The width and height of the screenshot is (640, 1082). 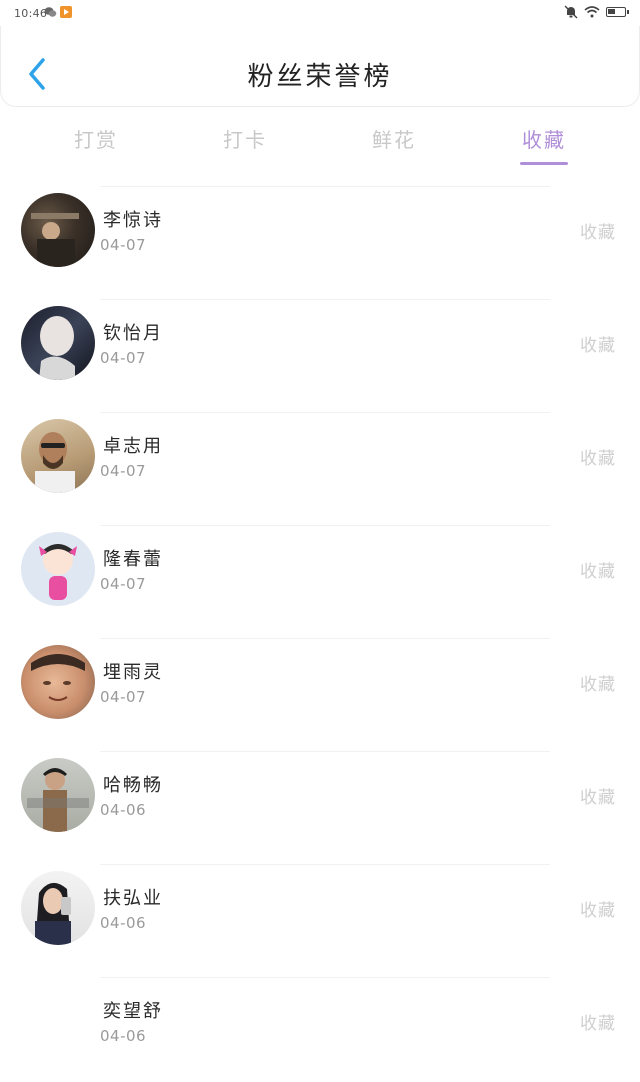 What do you see at coordinates (133, 898) in the screenshot?
I see `fan-name: 扶弘业` at bounding box center [133, 898].